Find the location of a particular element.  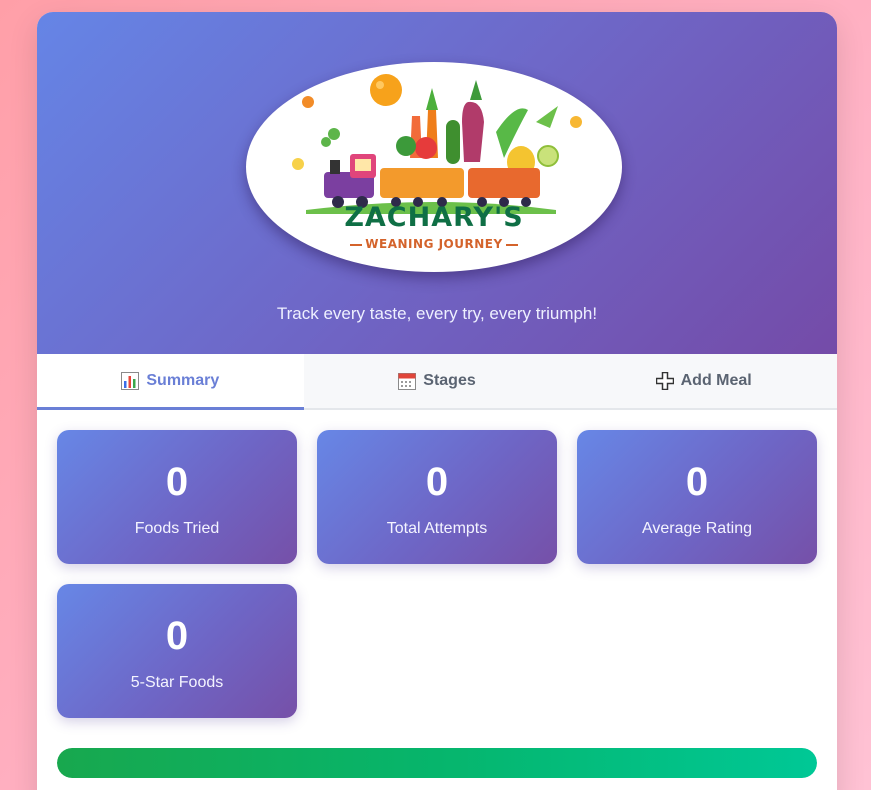

tab-summary: Summary is located at coordinates (170, 382).